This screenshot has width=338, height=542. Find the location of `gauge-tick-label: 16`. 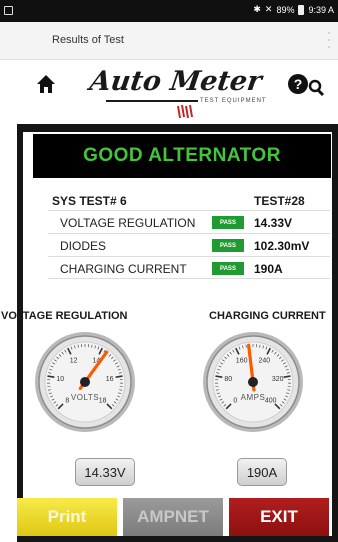

gauge-tick-label: 16 is located at coordinates (110, 379).